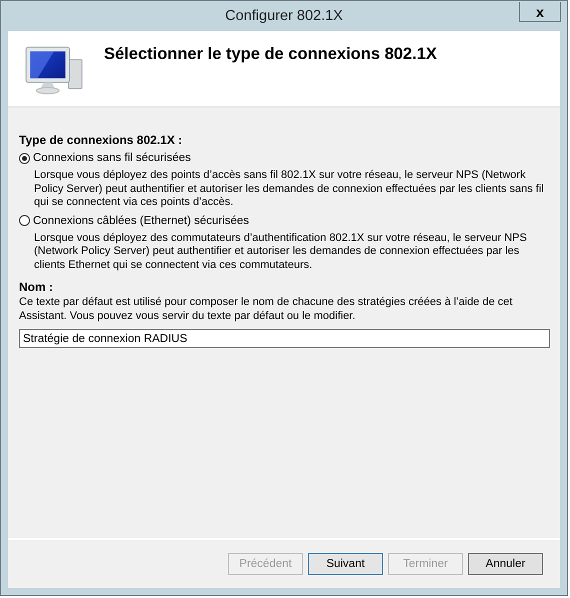  Describe the element at coordinates (285, 158) in the screenshot. I see `radio-option: Connexions sans fil sécurisées` at that location.